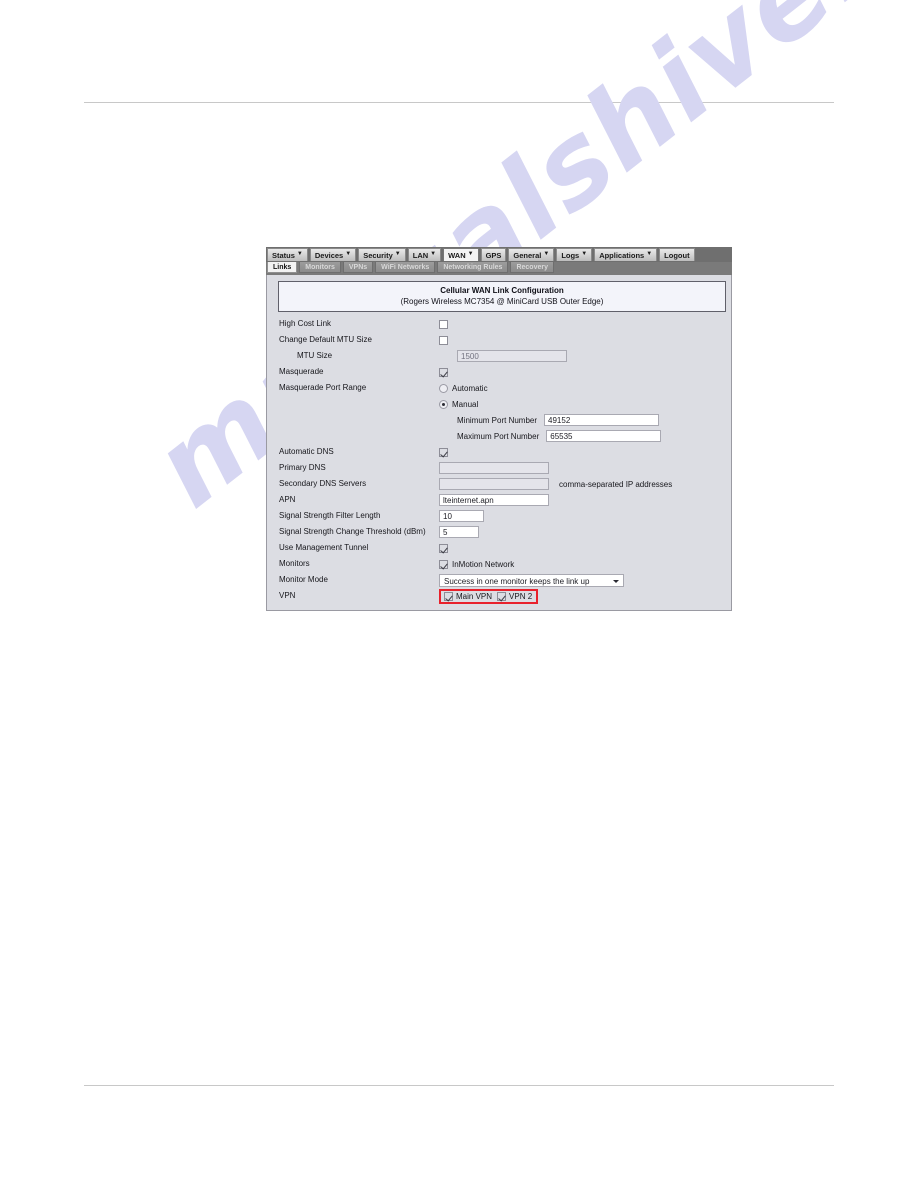 This screenshot has height=1188, width=918. I want to click on high-cost-link-label: High Cost Link, so click(305, 323).